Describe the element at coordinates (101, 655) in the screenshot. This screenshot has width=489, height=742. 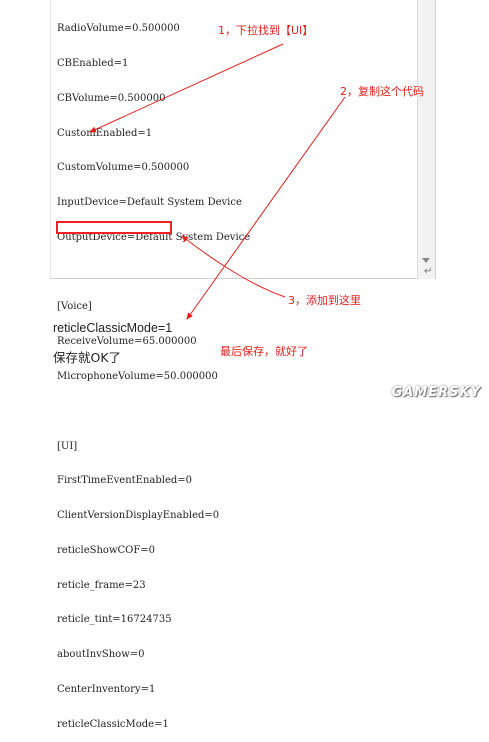
I see `editor-line: aboutInvShow=0` at that location.